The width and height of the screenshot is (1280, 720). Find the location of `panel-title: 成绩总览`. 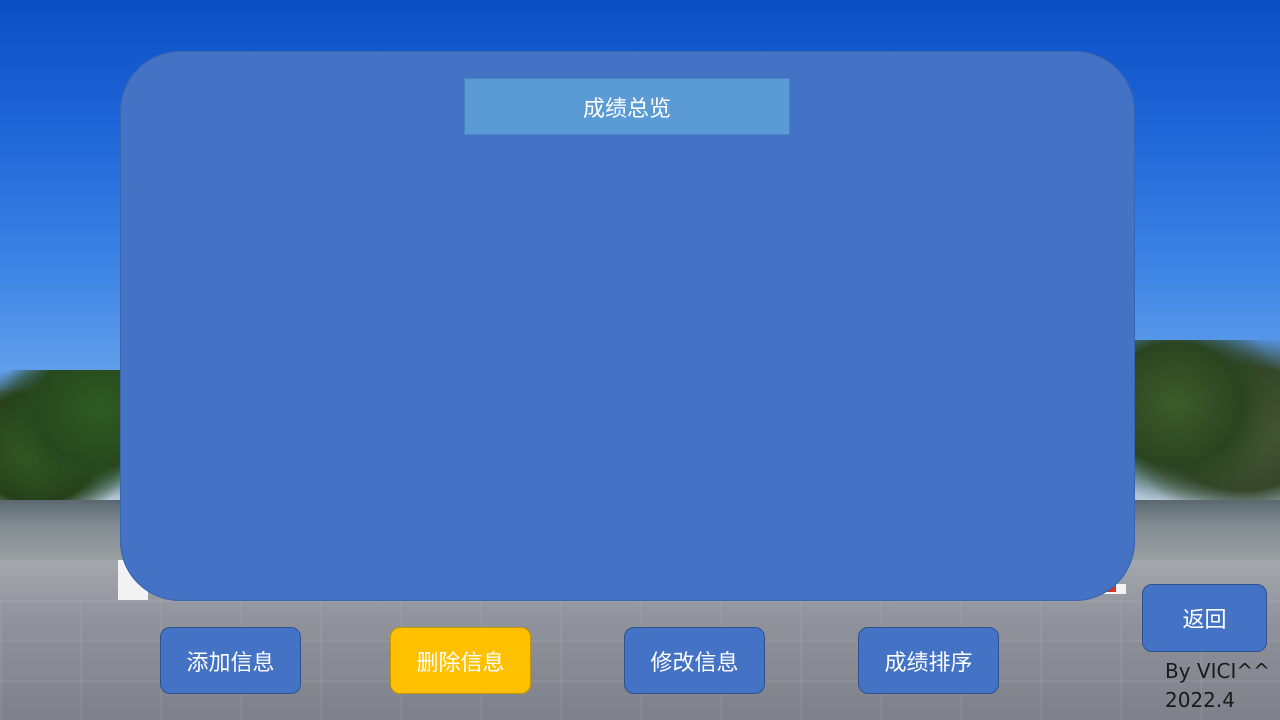

panel-title: 成绩总览 is located at coordinates (627, 106).